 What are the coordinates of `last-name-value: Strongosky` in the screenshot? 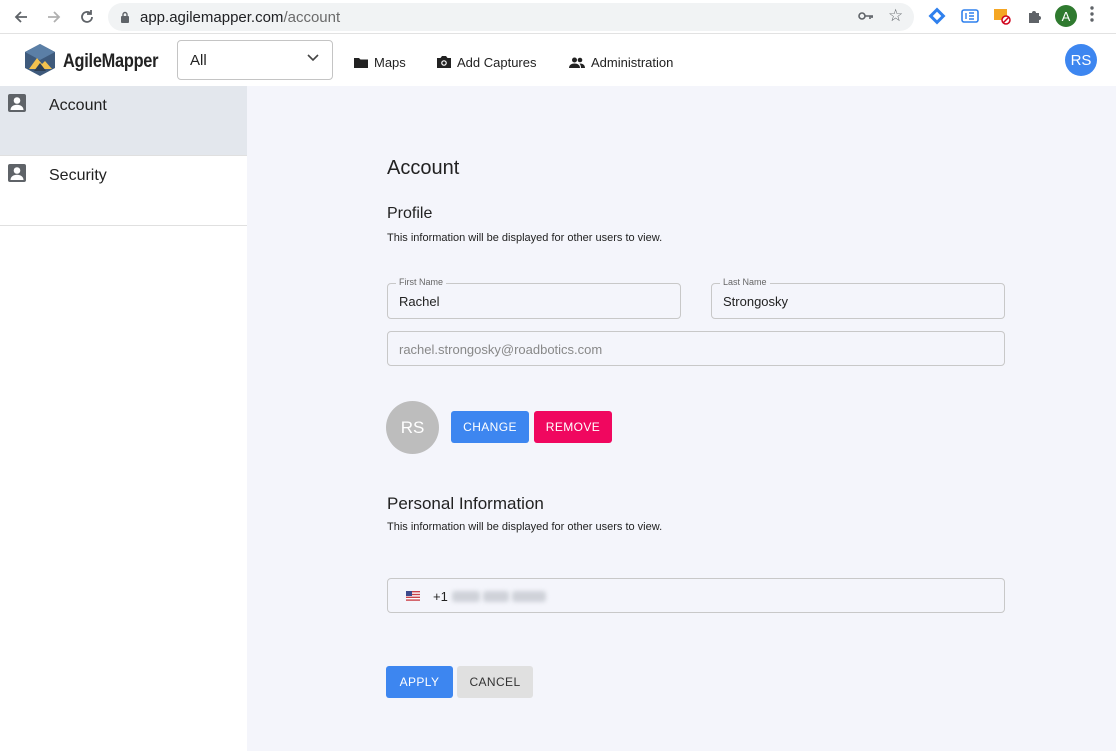 It's located at (756, 301).